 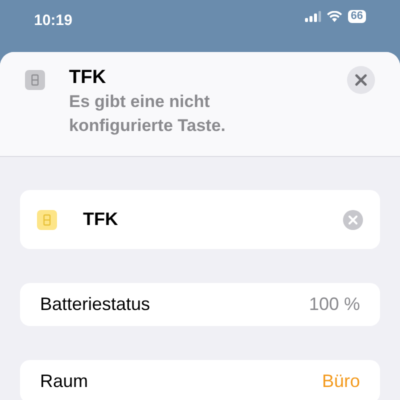 I want to click on close-button, so click(x=361, y=80).